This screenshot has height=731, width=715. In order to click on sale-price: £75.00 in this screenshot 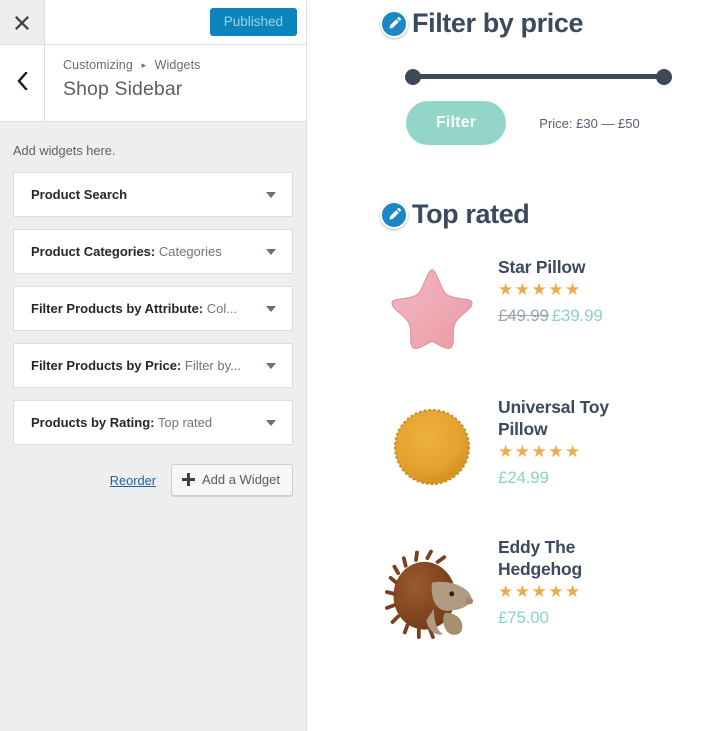, I will do `click(523, 617)`.